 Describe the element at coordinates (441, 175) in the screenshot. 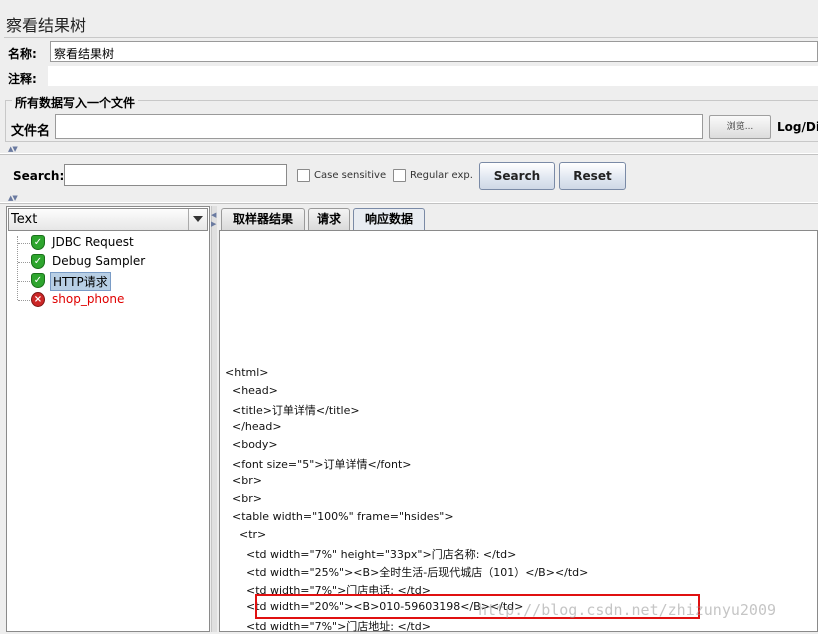

I see `regular-exp-label: Regular exp.` at that location.